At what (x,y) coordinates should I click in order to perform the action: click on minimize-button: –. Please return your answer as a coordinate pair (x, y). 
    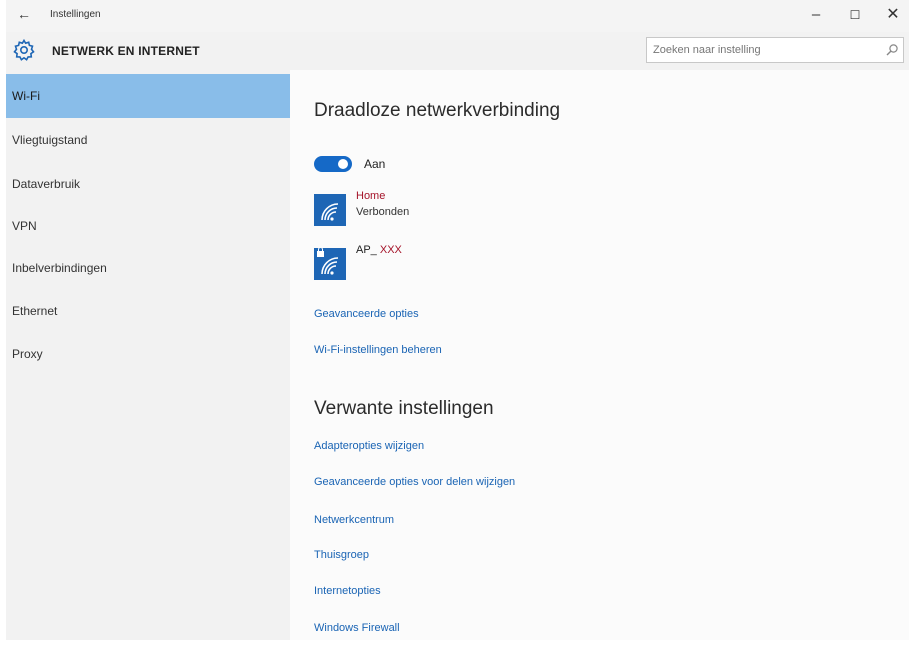
    Looking at the image, I should click on (816, 15).